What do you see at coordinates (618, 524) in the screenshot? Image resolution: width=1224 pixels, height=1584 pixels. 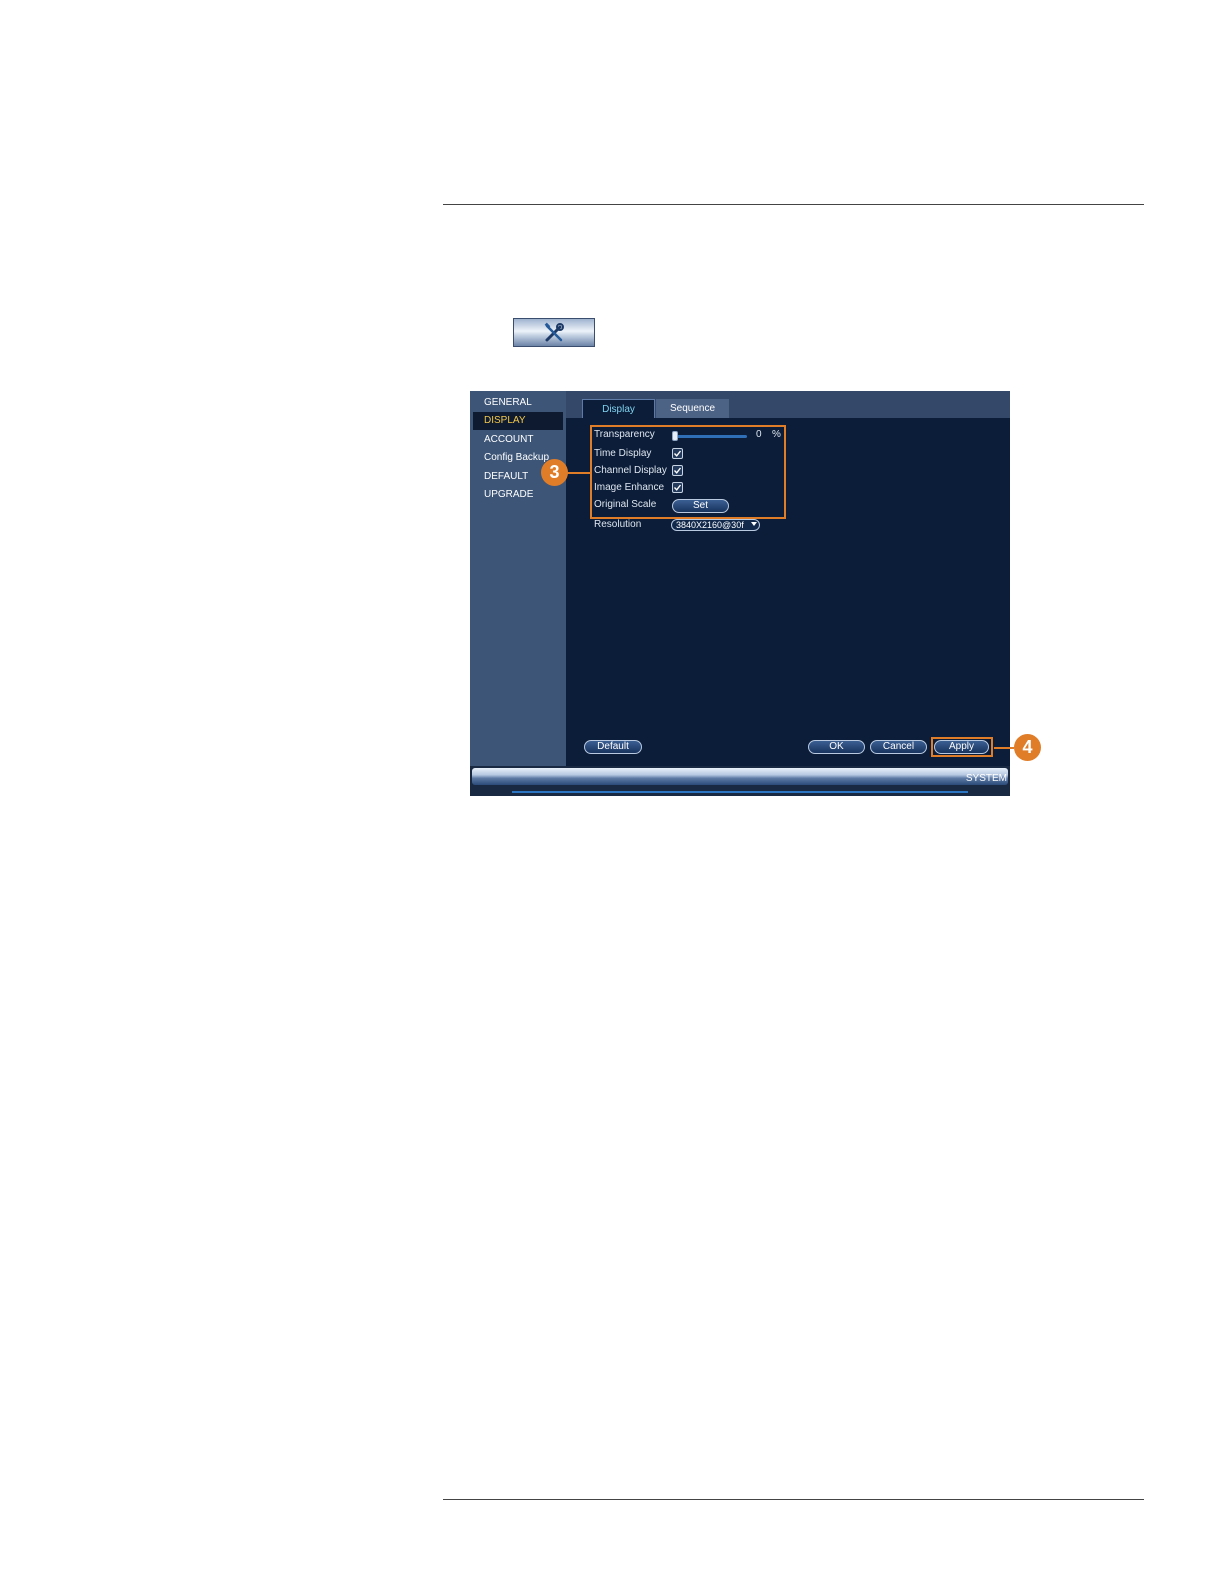 I see `resolution-label: Resolution` at bounding box center [618, 524].